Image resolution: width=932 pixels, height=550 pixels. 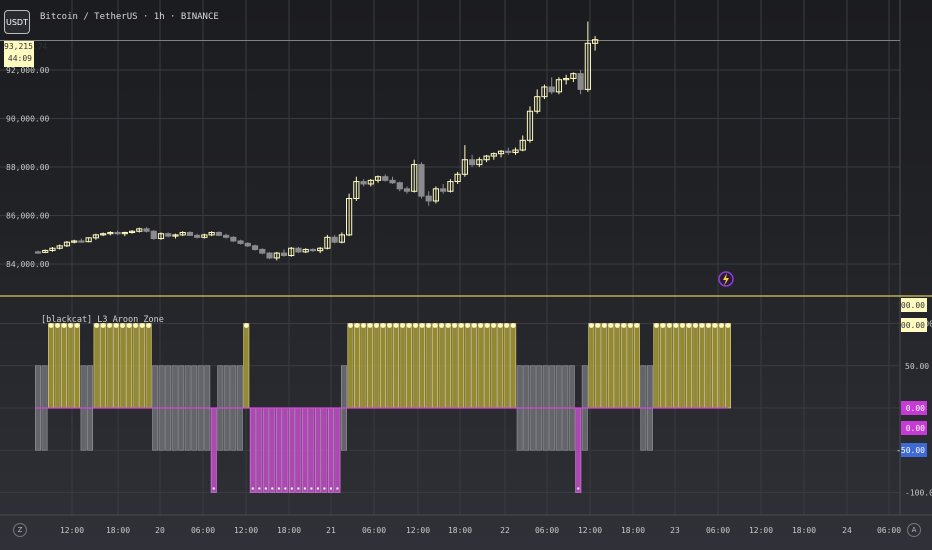 I want to click on zoom-icon: Z, so click(x=20, y=530).